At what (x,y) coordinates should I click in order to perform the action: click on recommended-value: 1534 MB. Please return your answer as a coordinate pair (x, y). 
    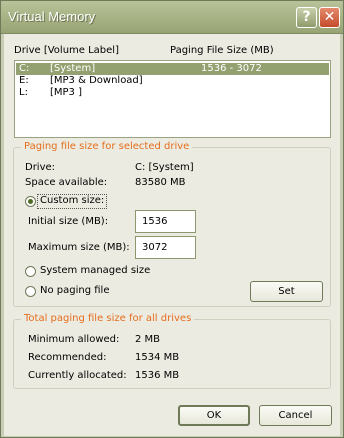
    Looking at the image, I should click on (157, 357).